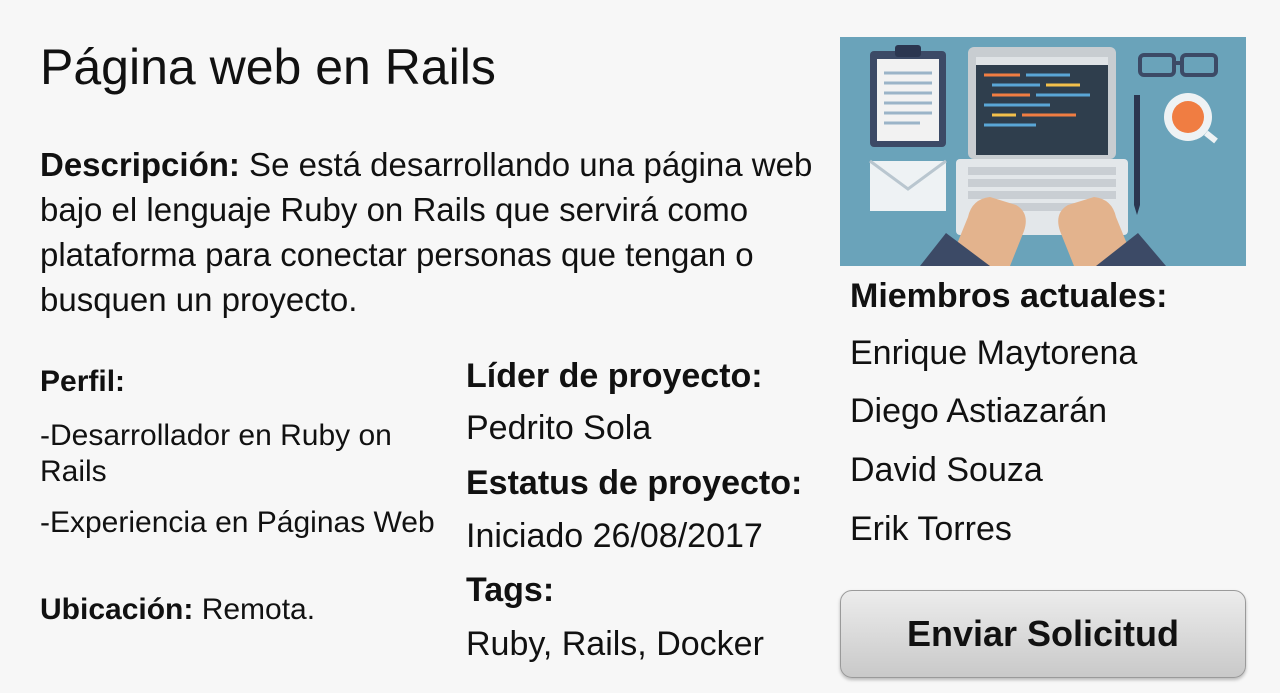  I want to click on location-label: Ubicación:, so click(117, 609).